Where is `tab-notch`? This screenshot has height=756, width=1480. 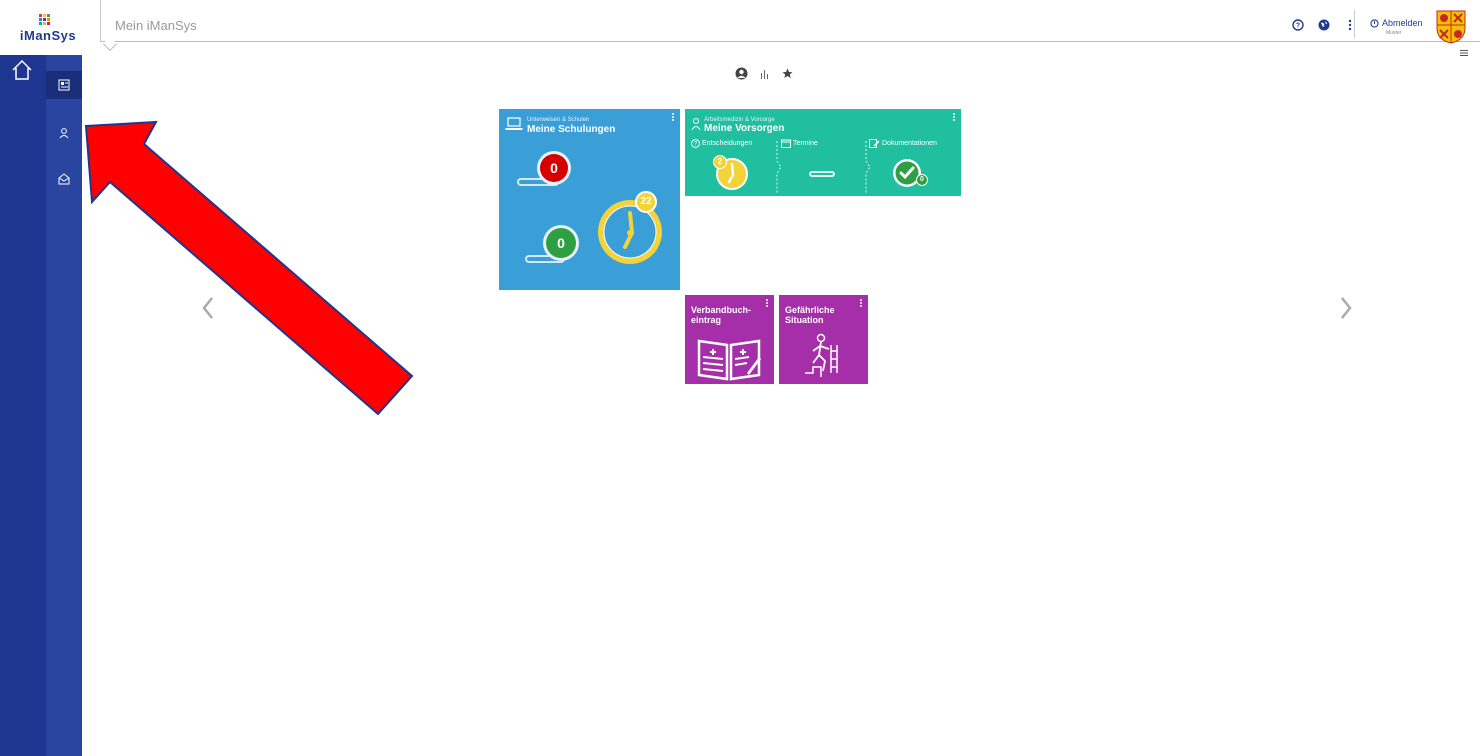
tab-notch is located at coordinates (110, 44).